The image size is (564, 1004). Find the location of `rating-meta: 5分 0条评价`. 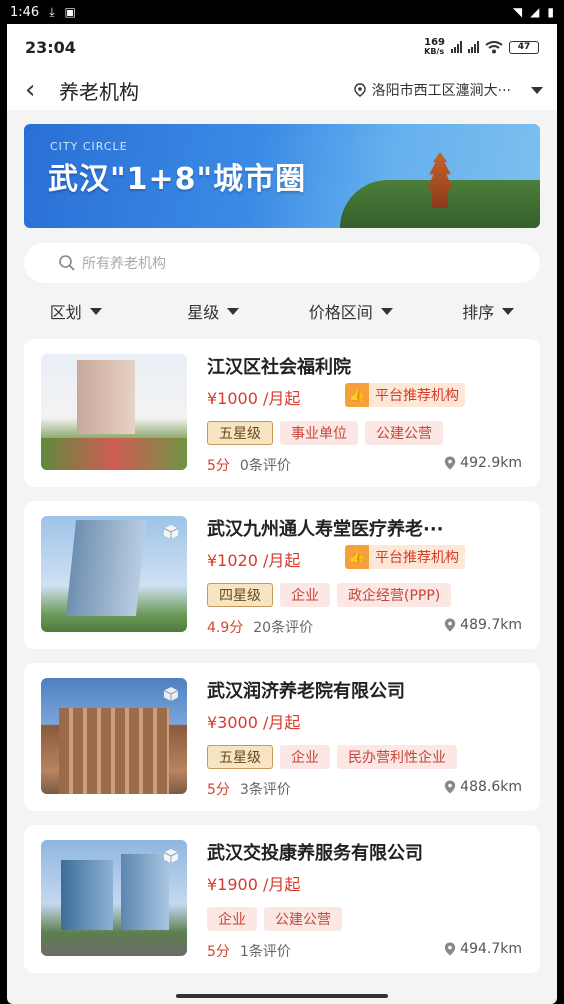

rating-meta: 5分 0条评价 is located at coordinates (249, 465).